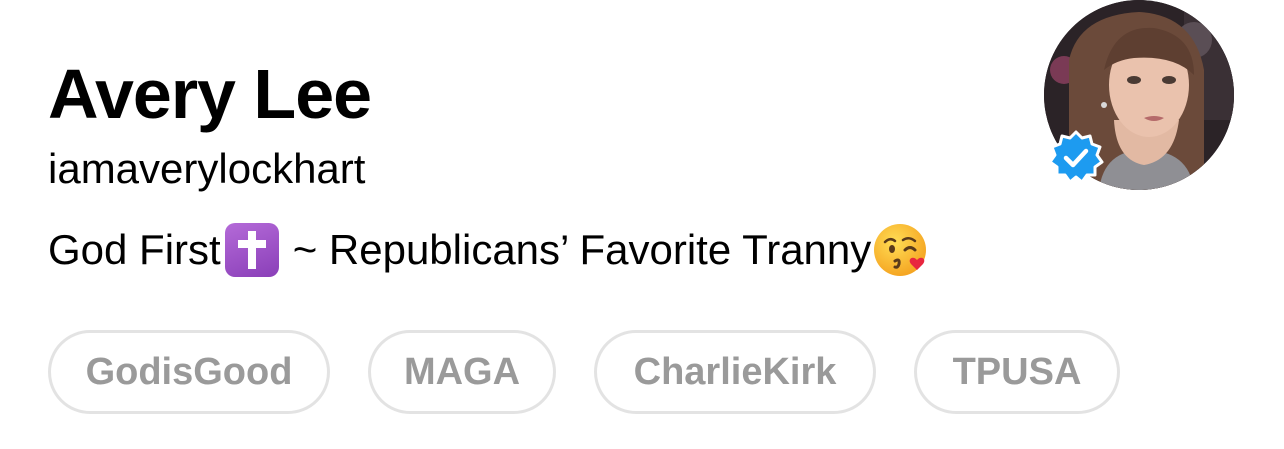 Image resolution: width=1284 pixels, height=449 pixels. I want to click on bio-text-part1: God First, so click(134, 249).